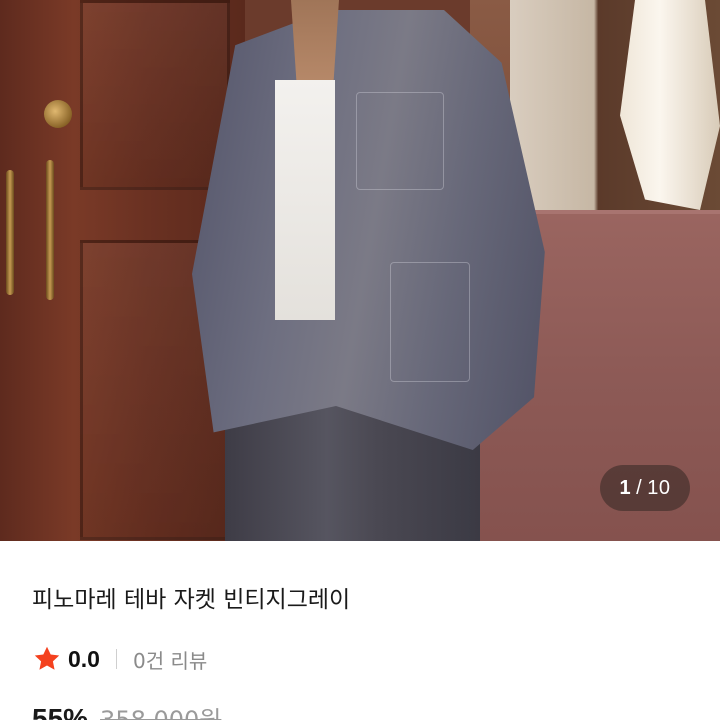  Describe the element at coordinates (116, 659) in the screenshot. I see `rating-divider` at that location.